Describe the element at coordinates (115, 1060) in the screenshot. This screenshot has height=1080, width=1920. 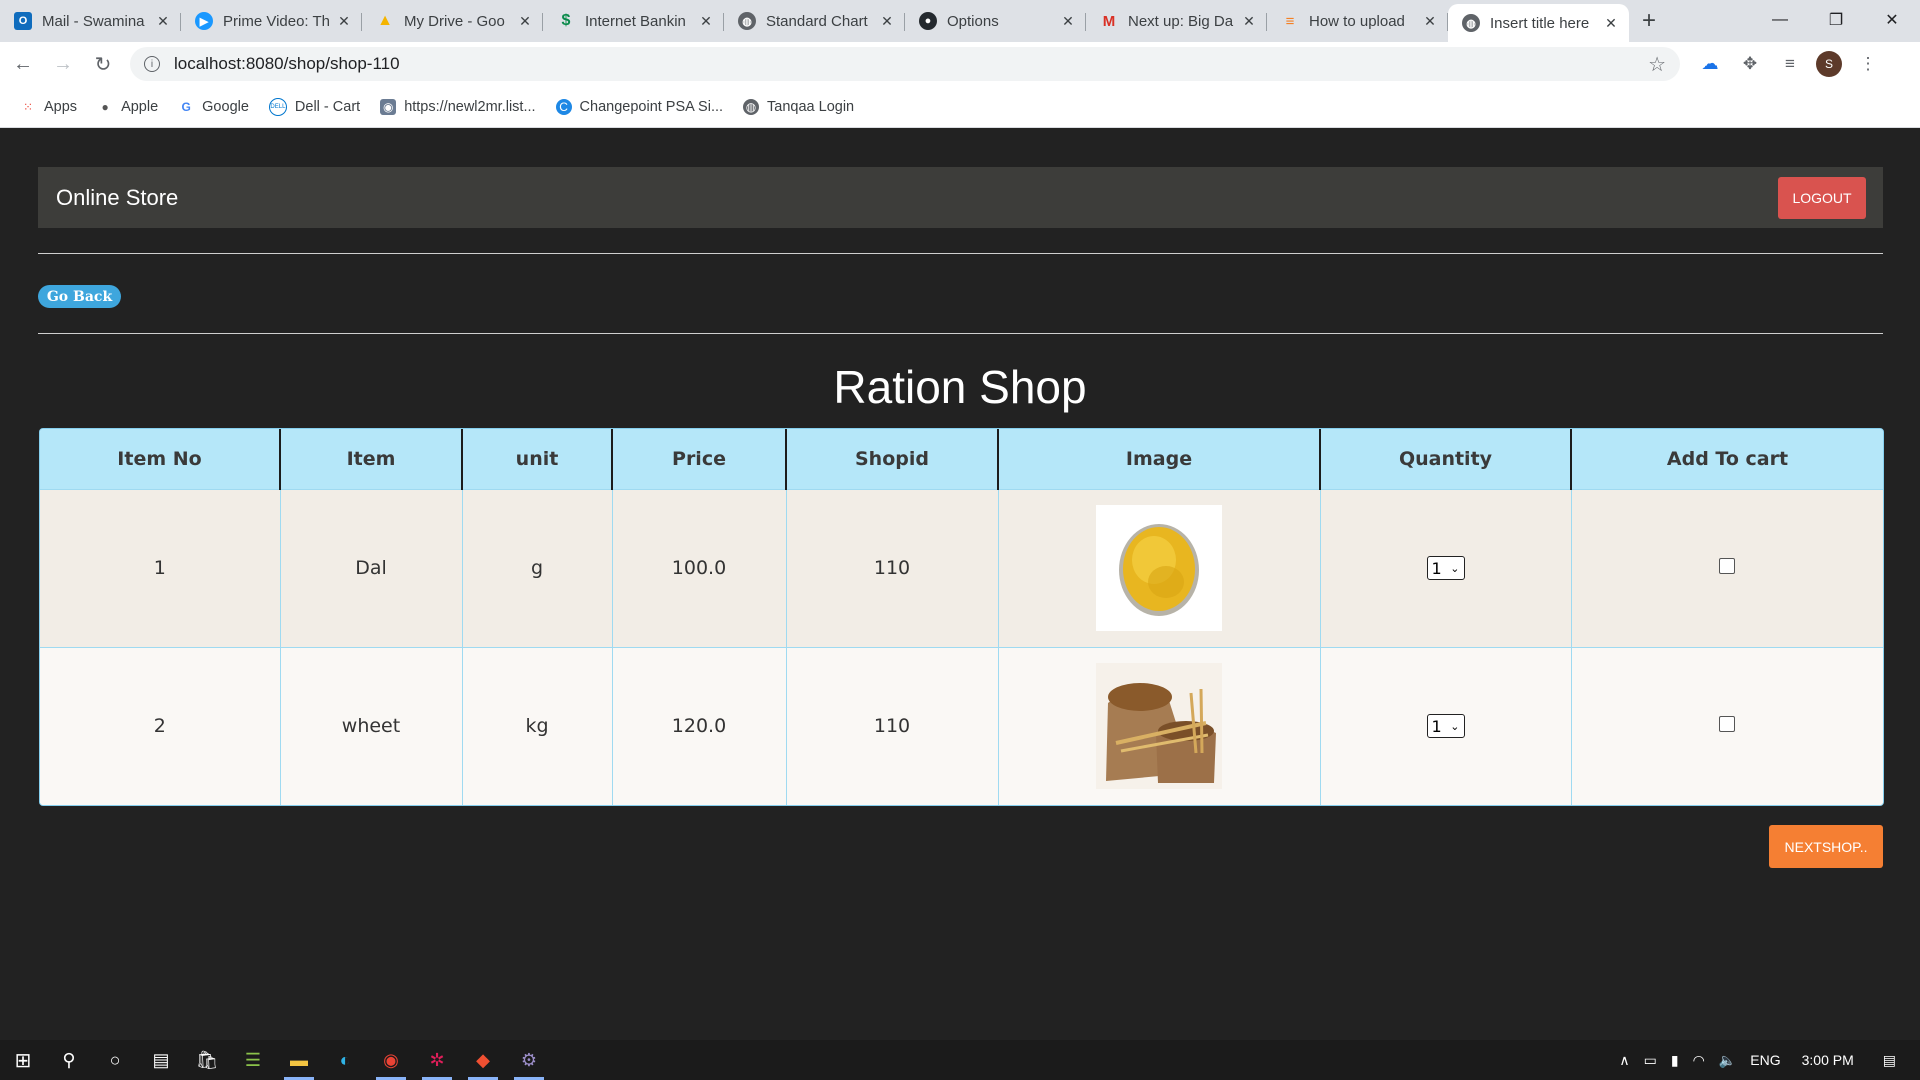
I see `cortana-icon: ○` at that location.